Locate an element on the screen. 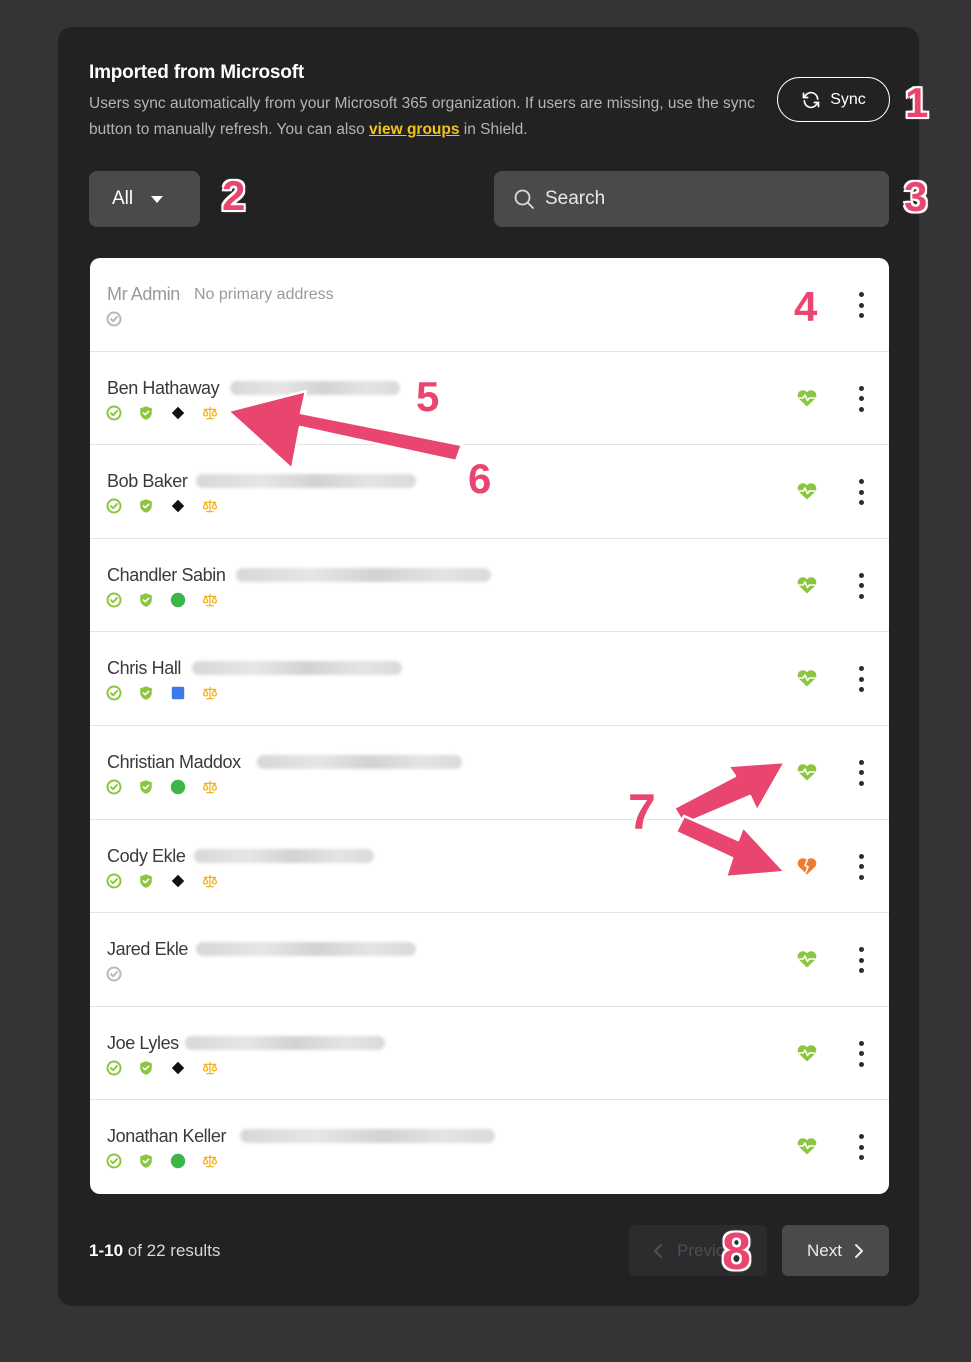 The image size is (971, 1362). callout-2: 2 is located at coordinates (234, 195).